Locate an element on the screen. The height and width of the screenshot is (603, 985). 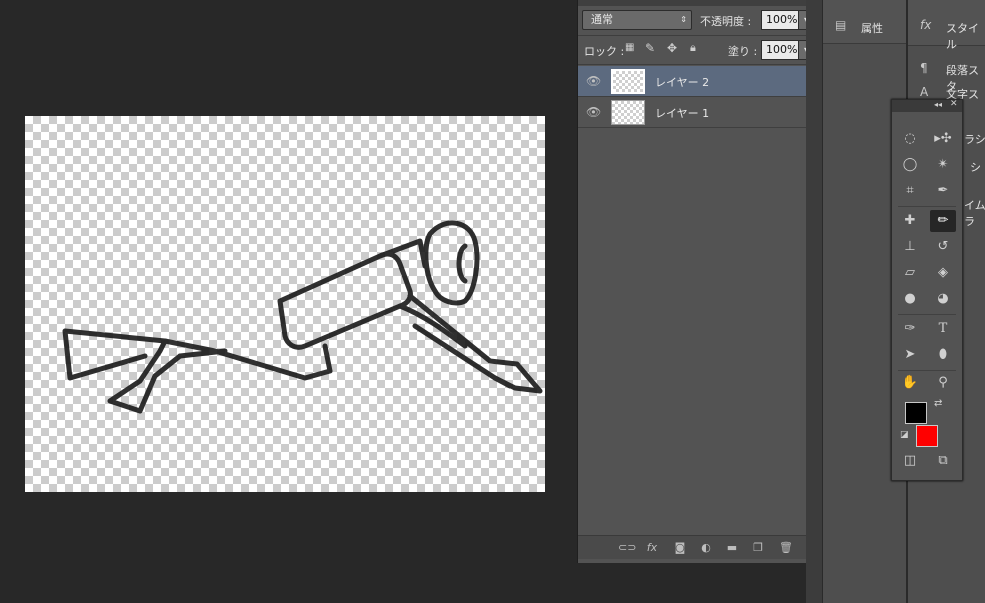
properties-tab-area: ▤ 属性 is located at coordinates (865, 22).